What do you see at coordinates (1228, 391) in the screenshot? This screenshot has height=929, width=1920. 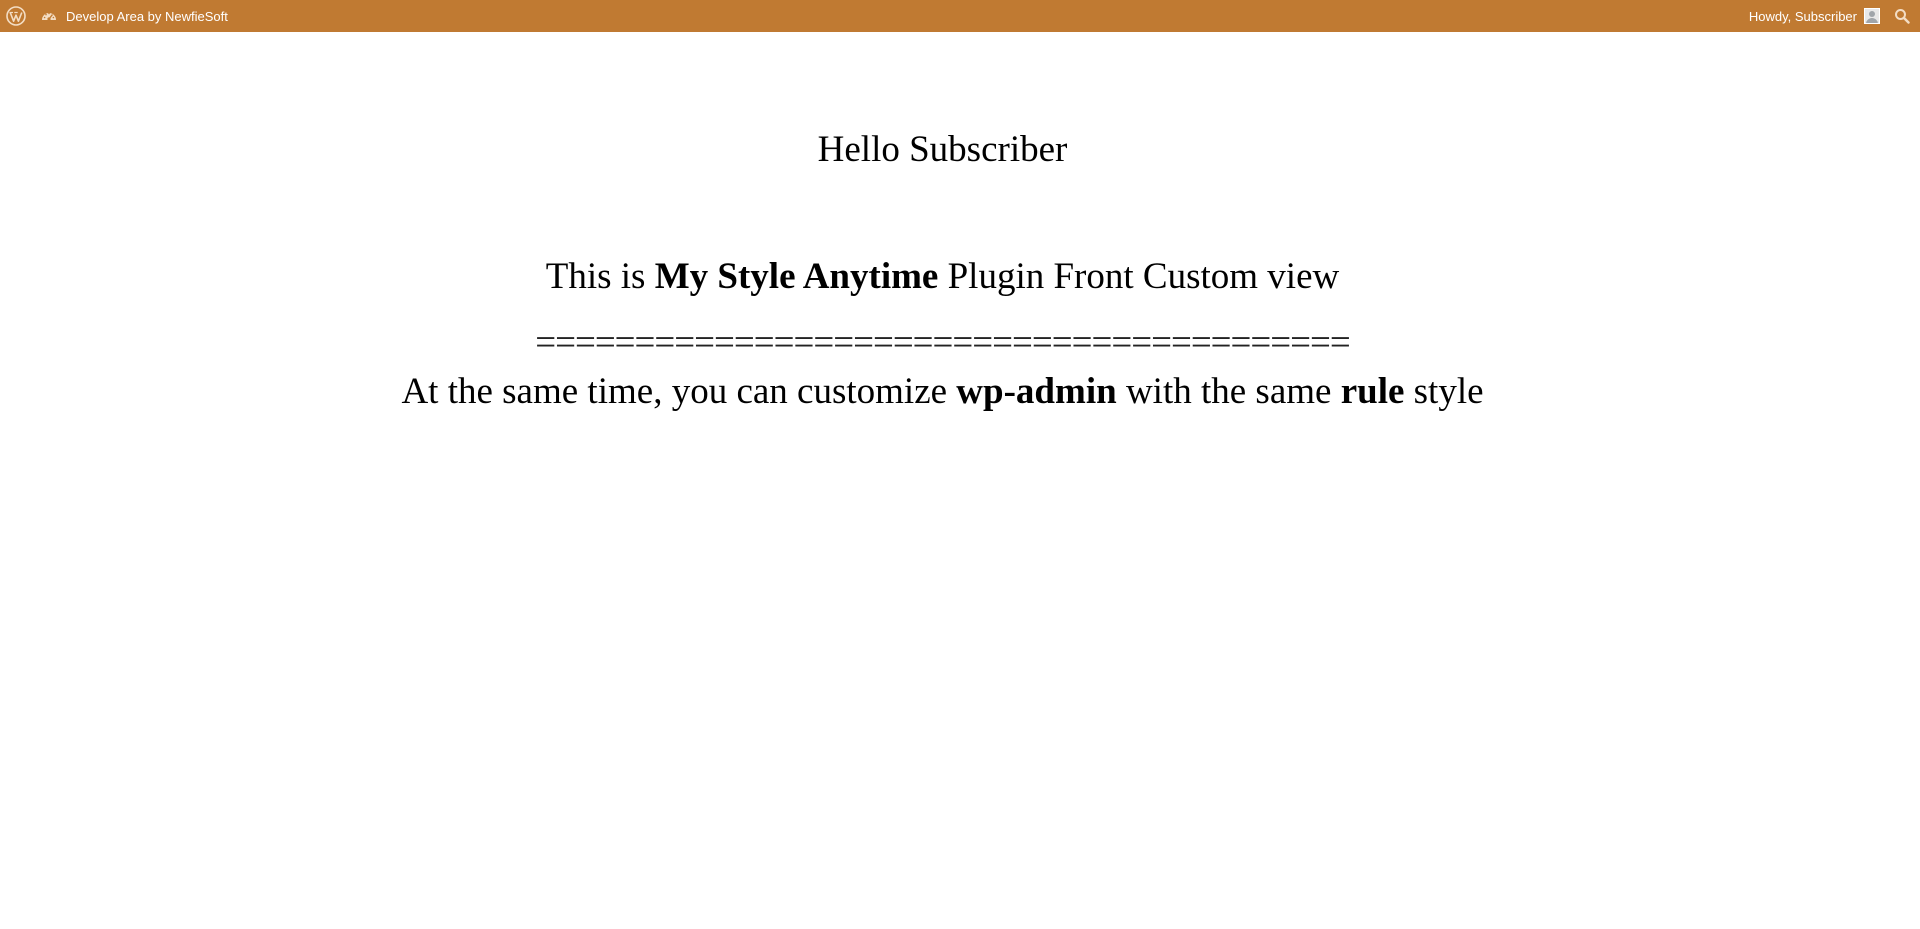 I see `customize-text-mid: with the same` at bounding box center [1228, 391].